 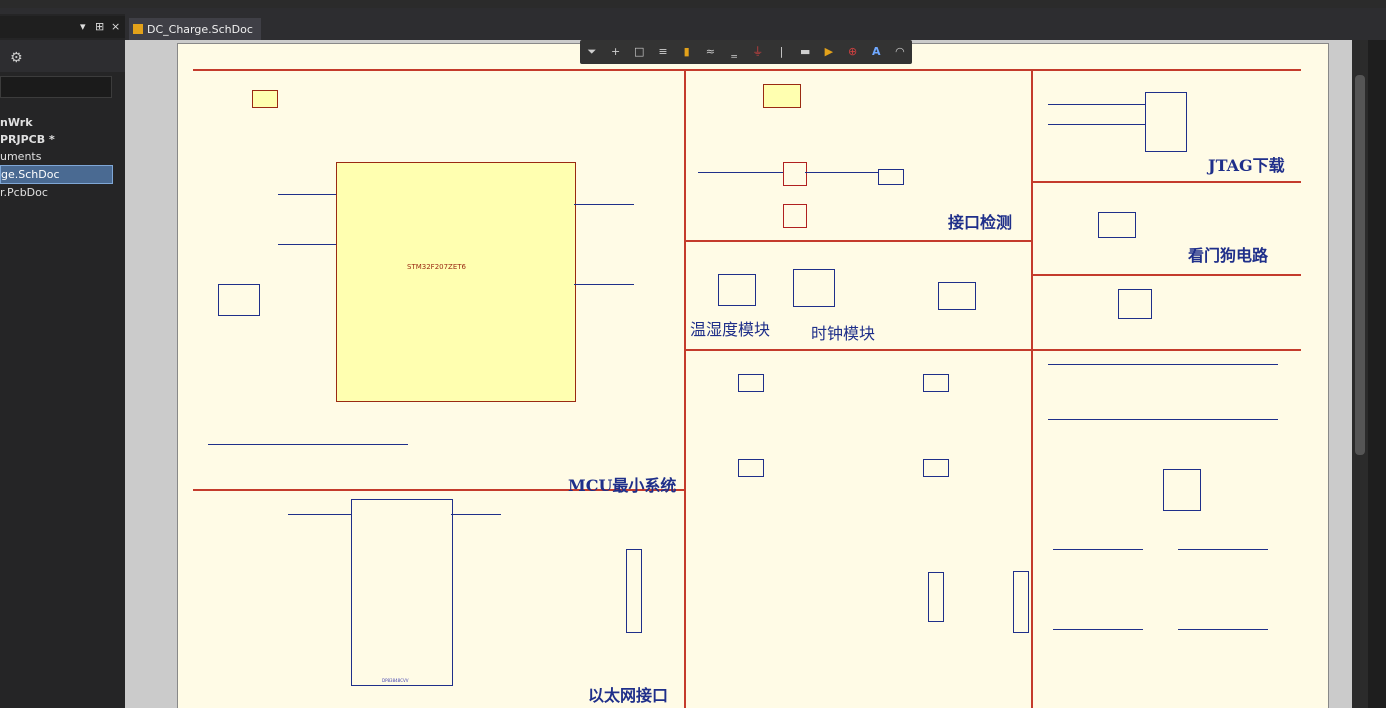 I want to click on divider-h-clock, so click(x=857, y=350).